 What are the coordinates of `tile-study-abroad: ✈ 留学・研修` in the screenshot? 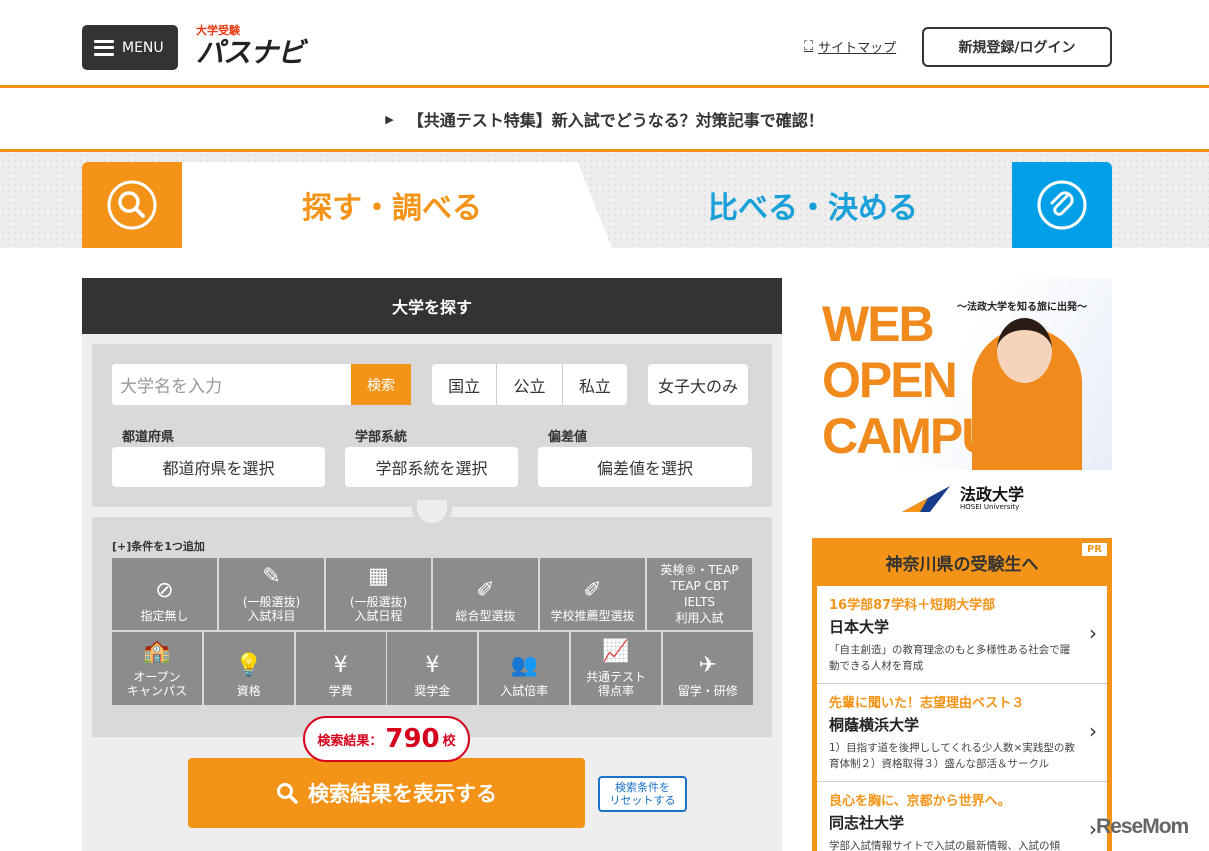 It's located at (707, 668).